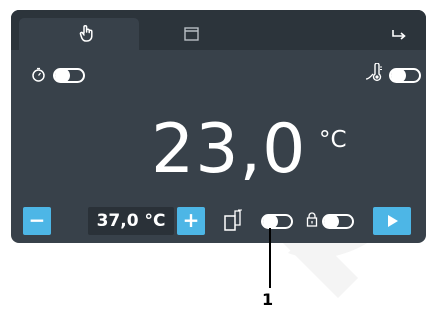 This screenshot has width=433, height=315. What do you see at coordinates (229, 149) in the screenshot?
I see `temperature-value: 23,0` at bounding box center [229, 149].